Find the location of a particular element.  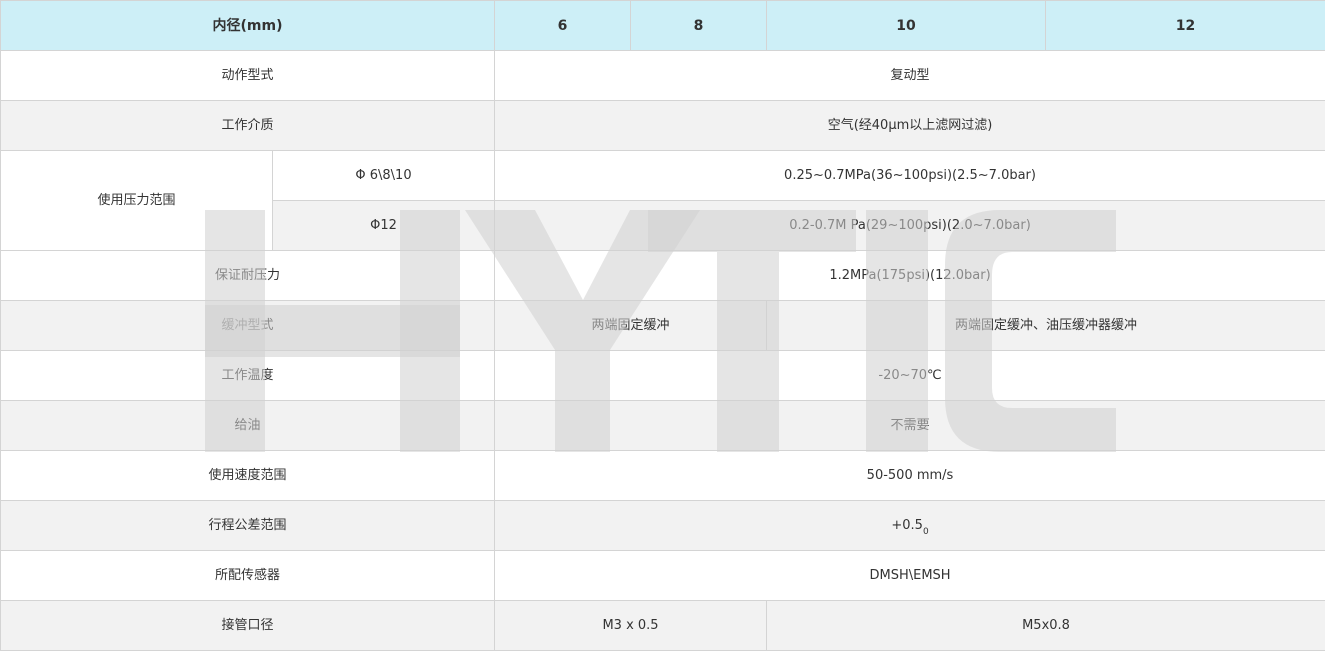

table-row: 动作型式 复动型 is located at coordinates (662, 75).